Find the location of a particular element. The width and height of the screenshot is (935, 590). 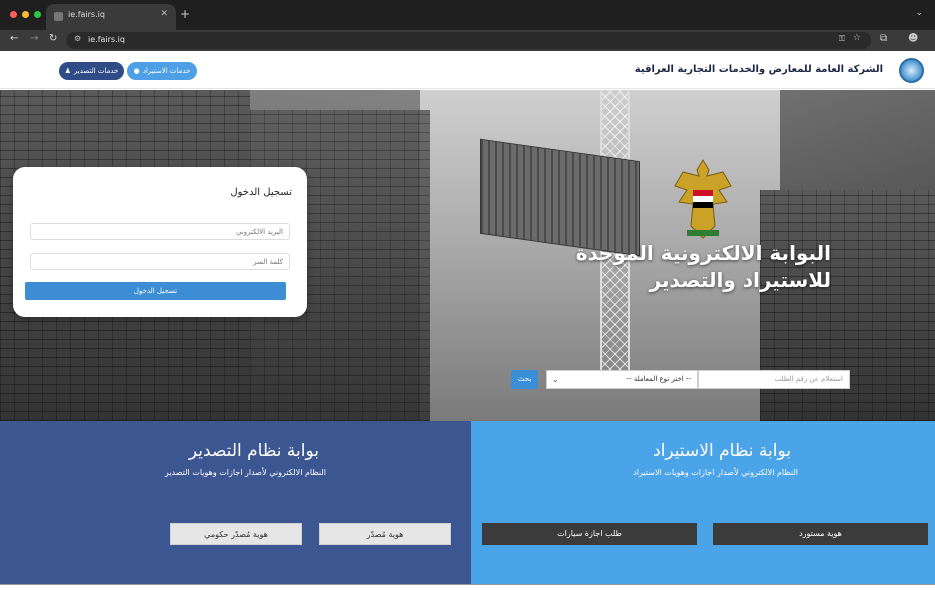

favicon-icon is located at coordinates (58, 16).